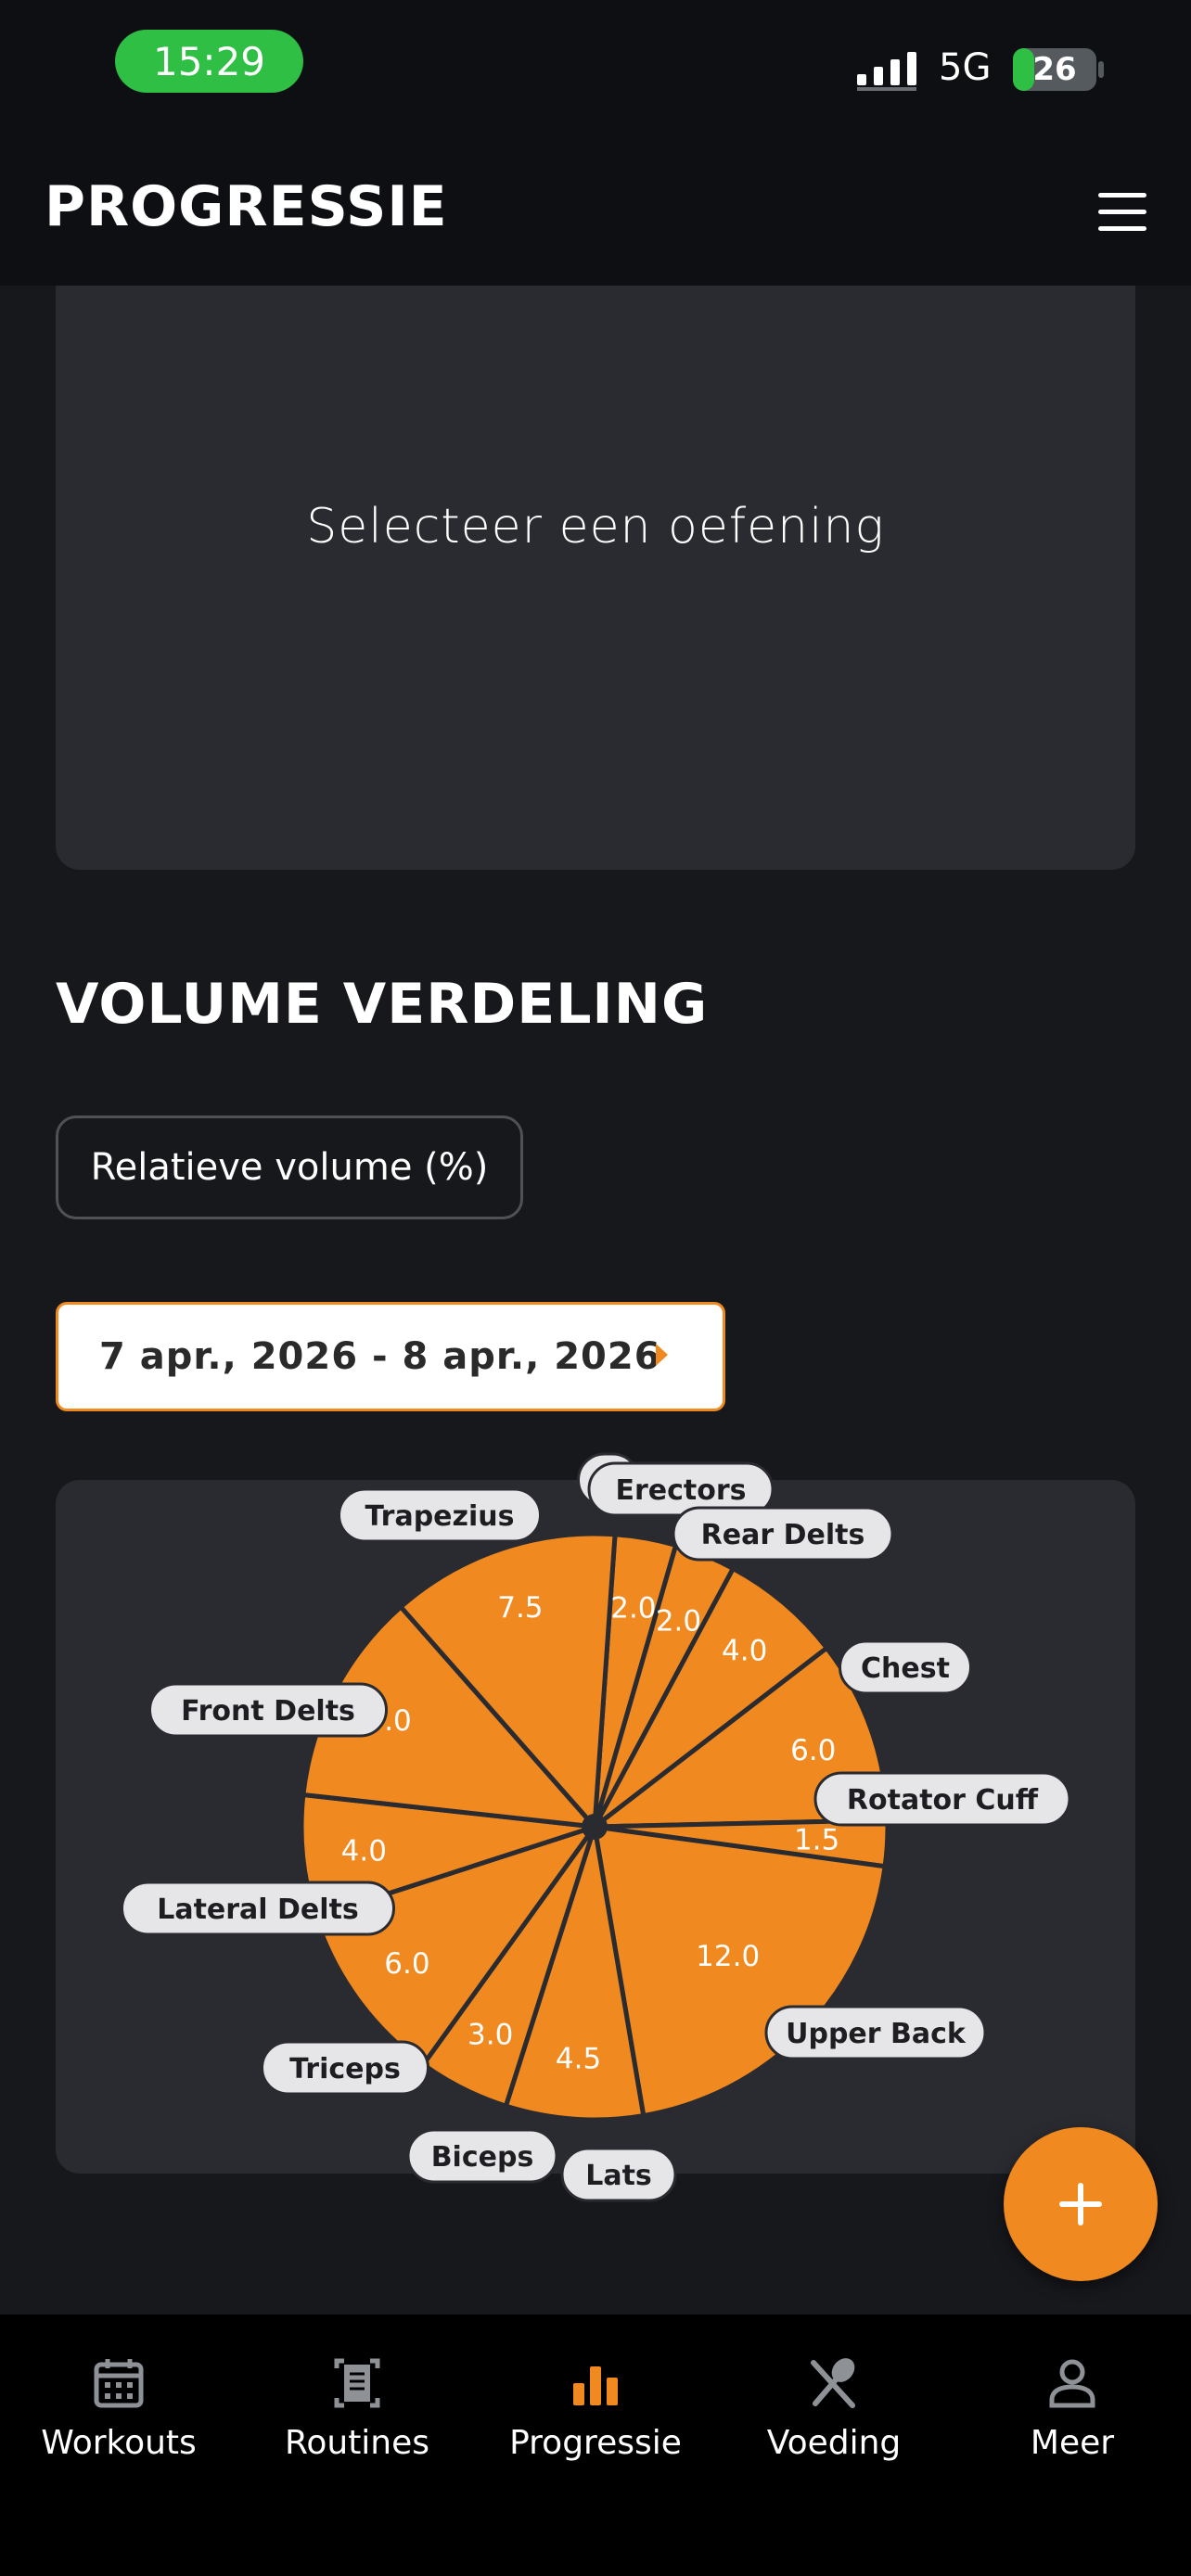  Describe the element at coordinates (357, 2443) in the screenshot. I see `tab-label: Routines` at that location.